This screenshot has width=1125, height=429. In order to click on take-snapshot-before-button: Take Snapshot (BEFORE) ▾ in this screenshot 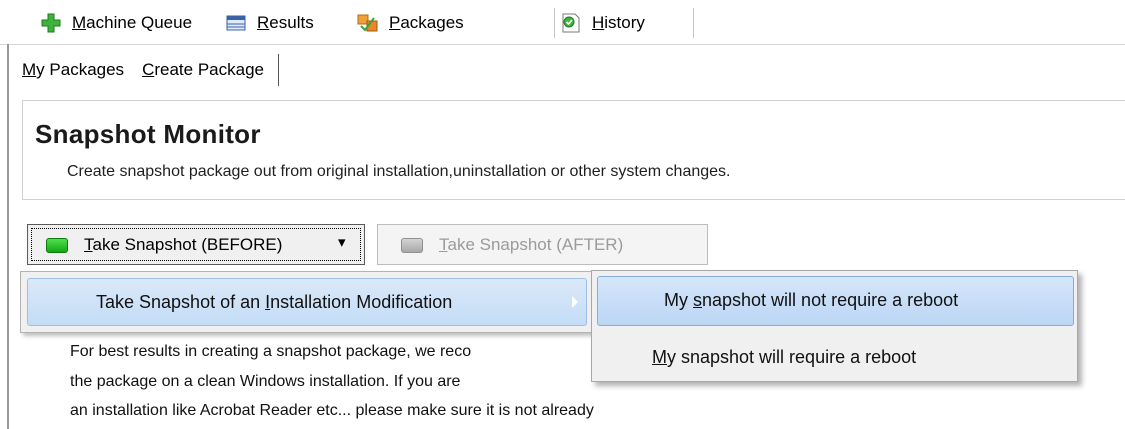, I will do `click(196, 244)`.